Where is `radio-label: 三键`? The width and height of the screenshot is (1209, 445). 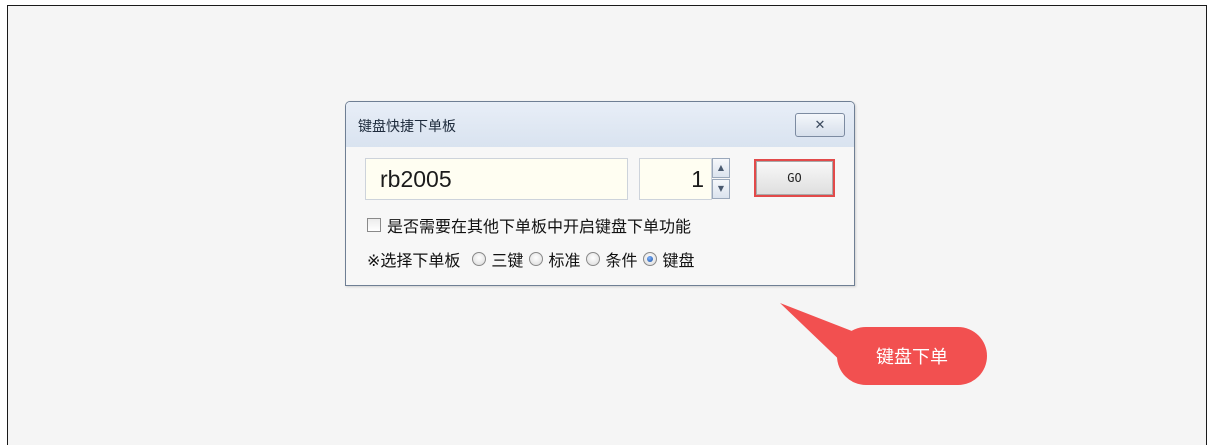
radio-label: 三键 is located at coordinates (507, 260).